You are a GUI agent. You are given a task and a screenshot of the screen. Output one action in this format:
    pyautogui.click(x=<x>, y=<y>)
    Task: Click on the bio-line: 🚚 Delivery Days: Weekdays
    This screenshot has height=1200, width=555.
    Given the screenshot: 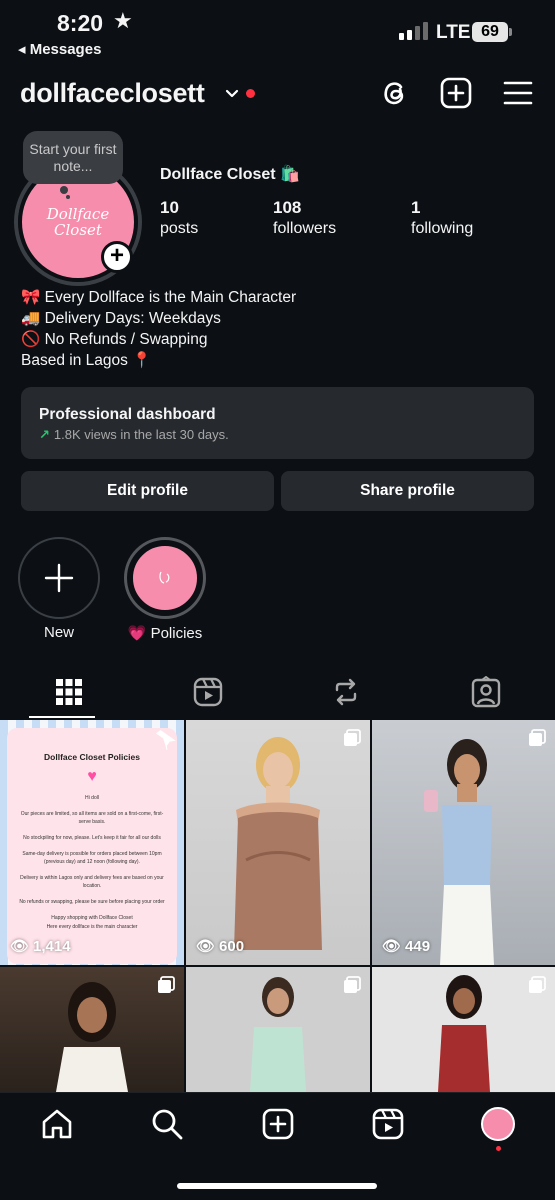 What is the action you would take?
    pyautogui.click(x=121, y=318)
    